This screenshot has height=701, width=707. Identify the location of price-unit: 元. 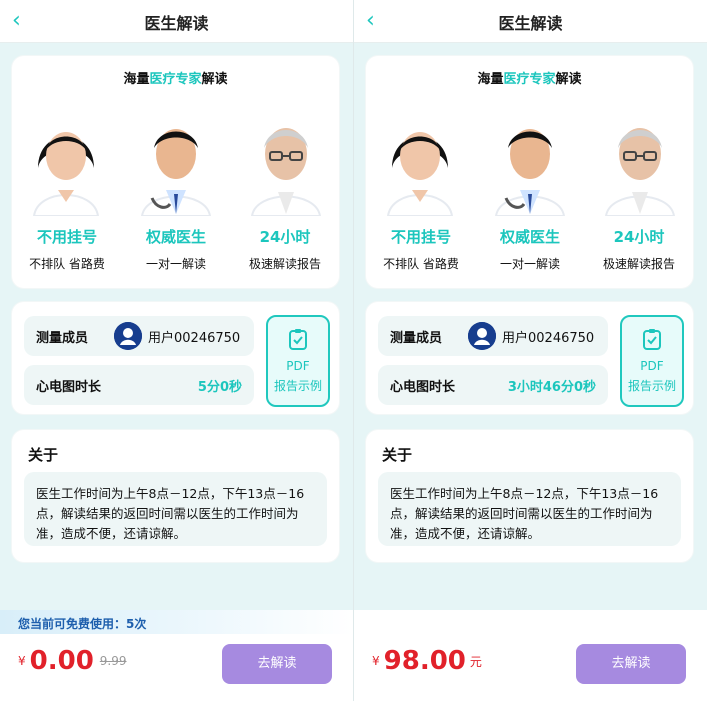
(475, 661).